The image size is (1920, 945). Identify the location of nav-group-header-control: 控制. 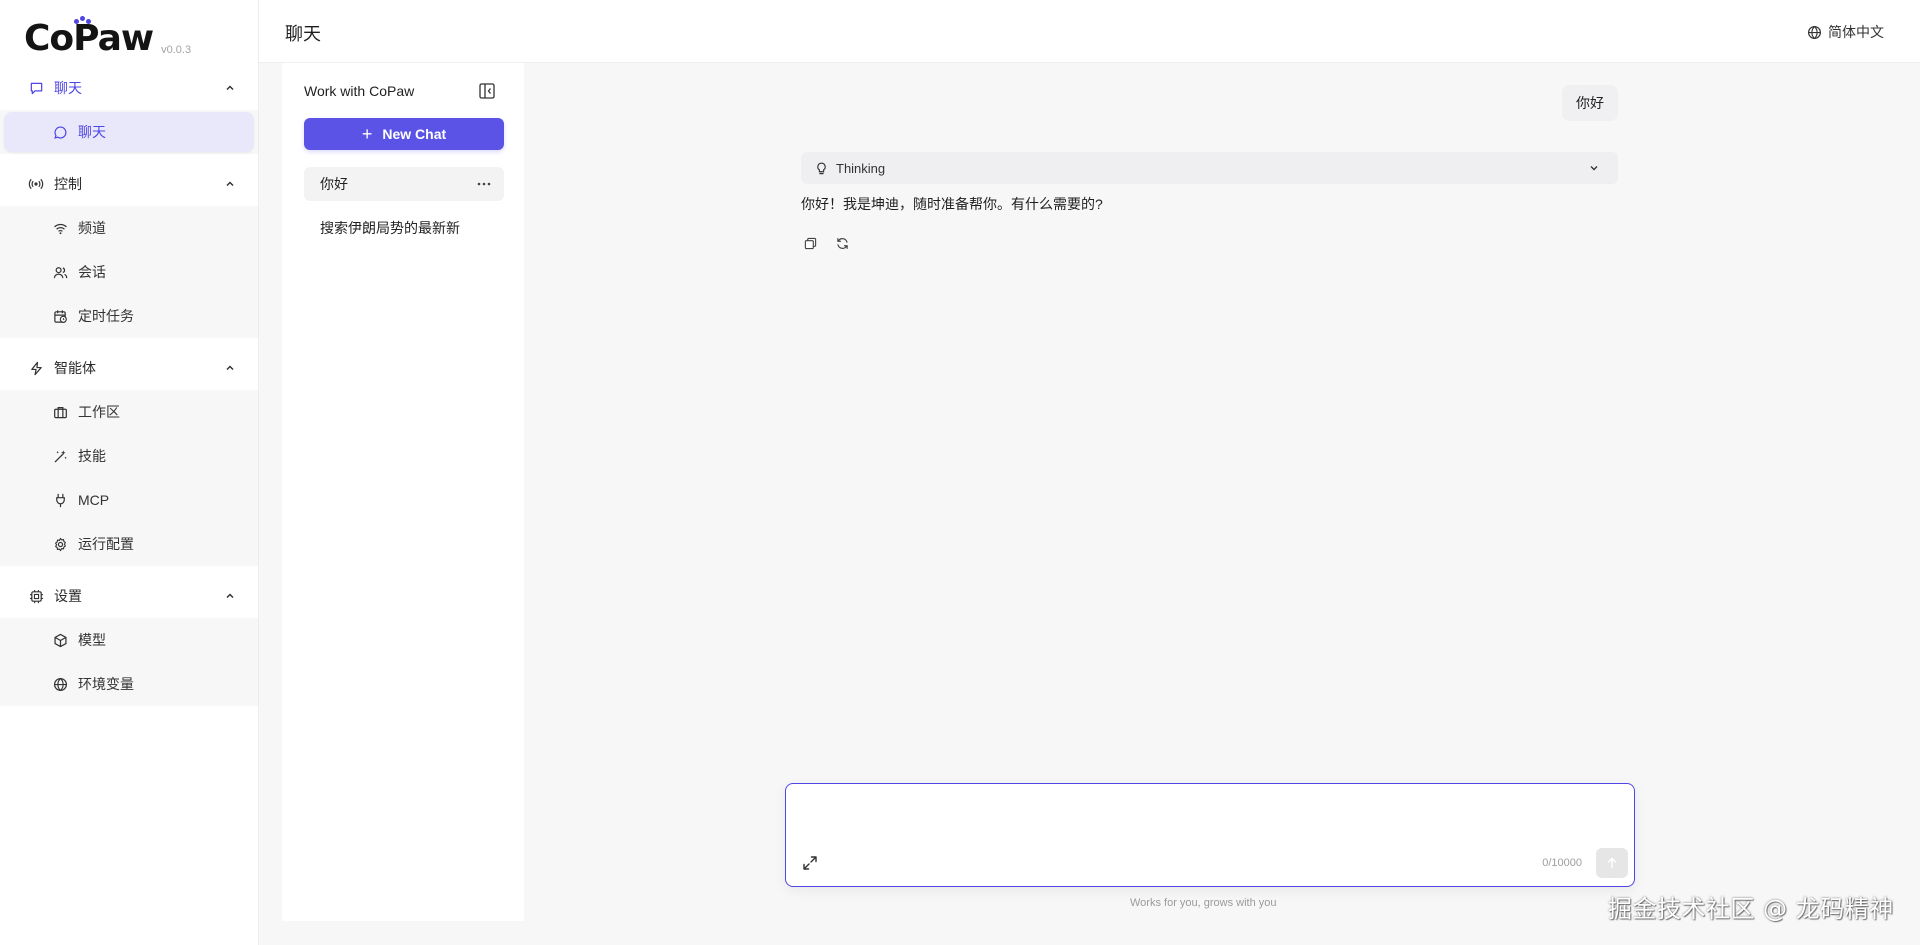
(129, 184).